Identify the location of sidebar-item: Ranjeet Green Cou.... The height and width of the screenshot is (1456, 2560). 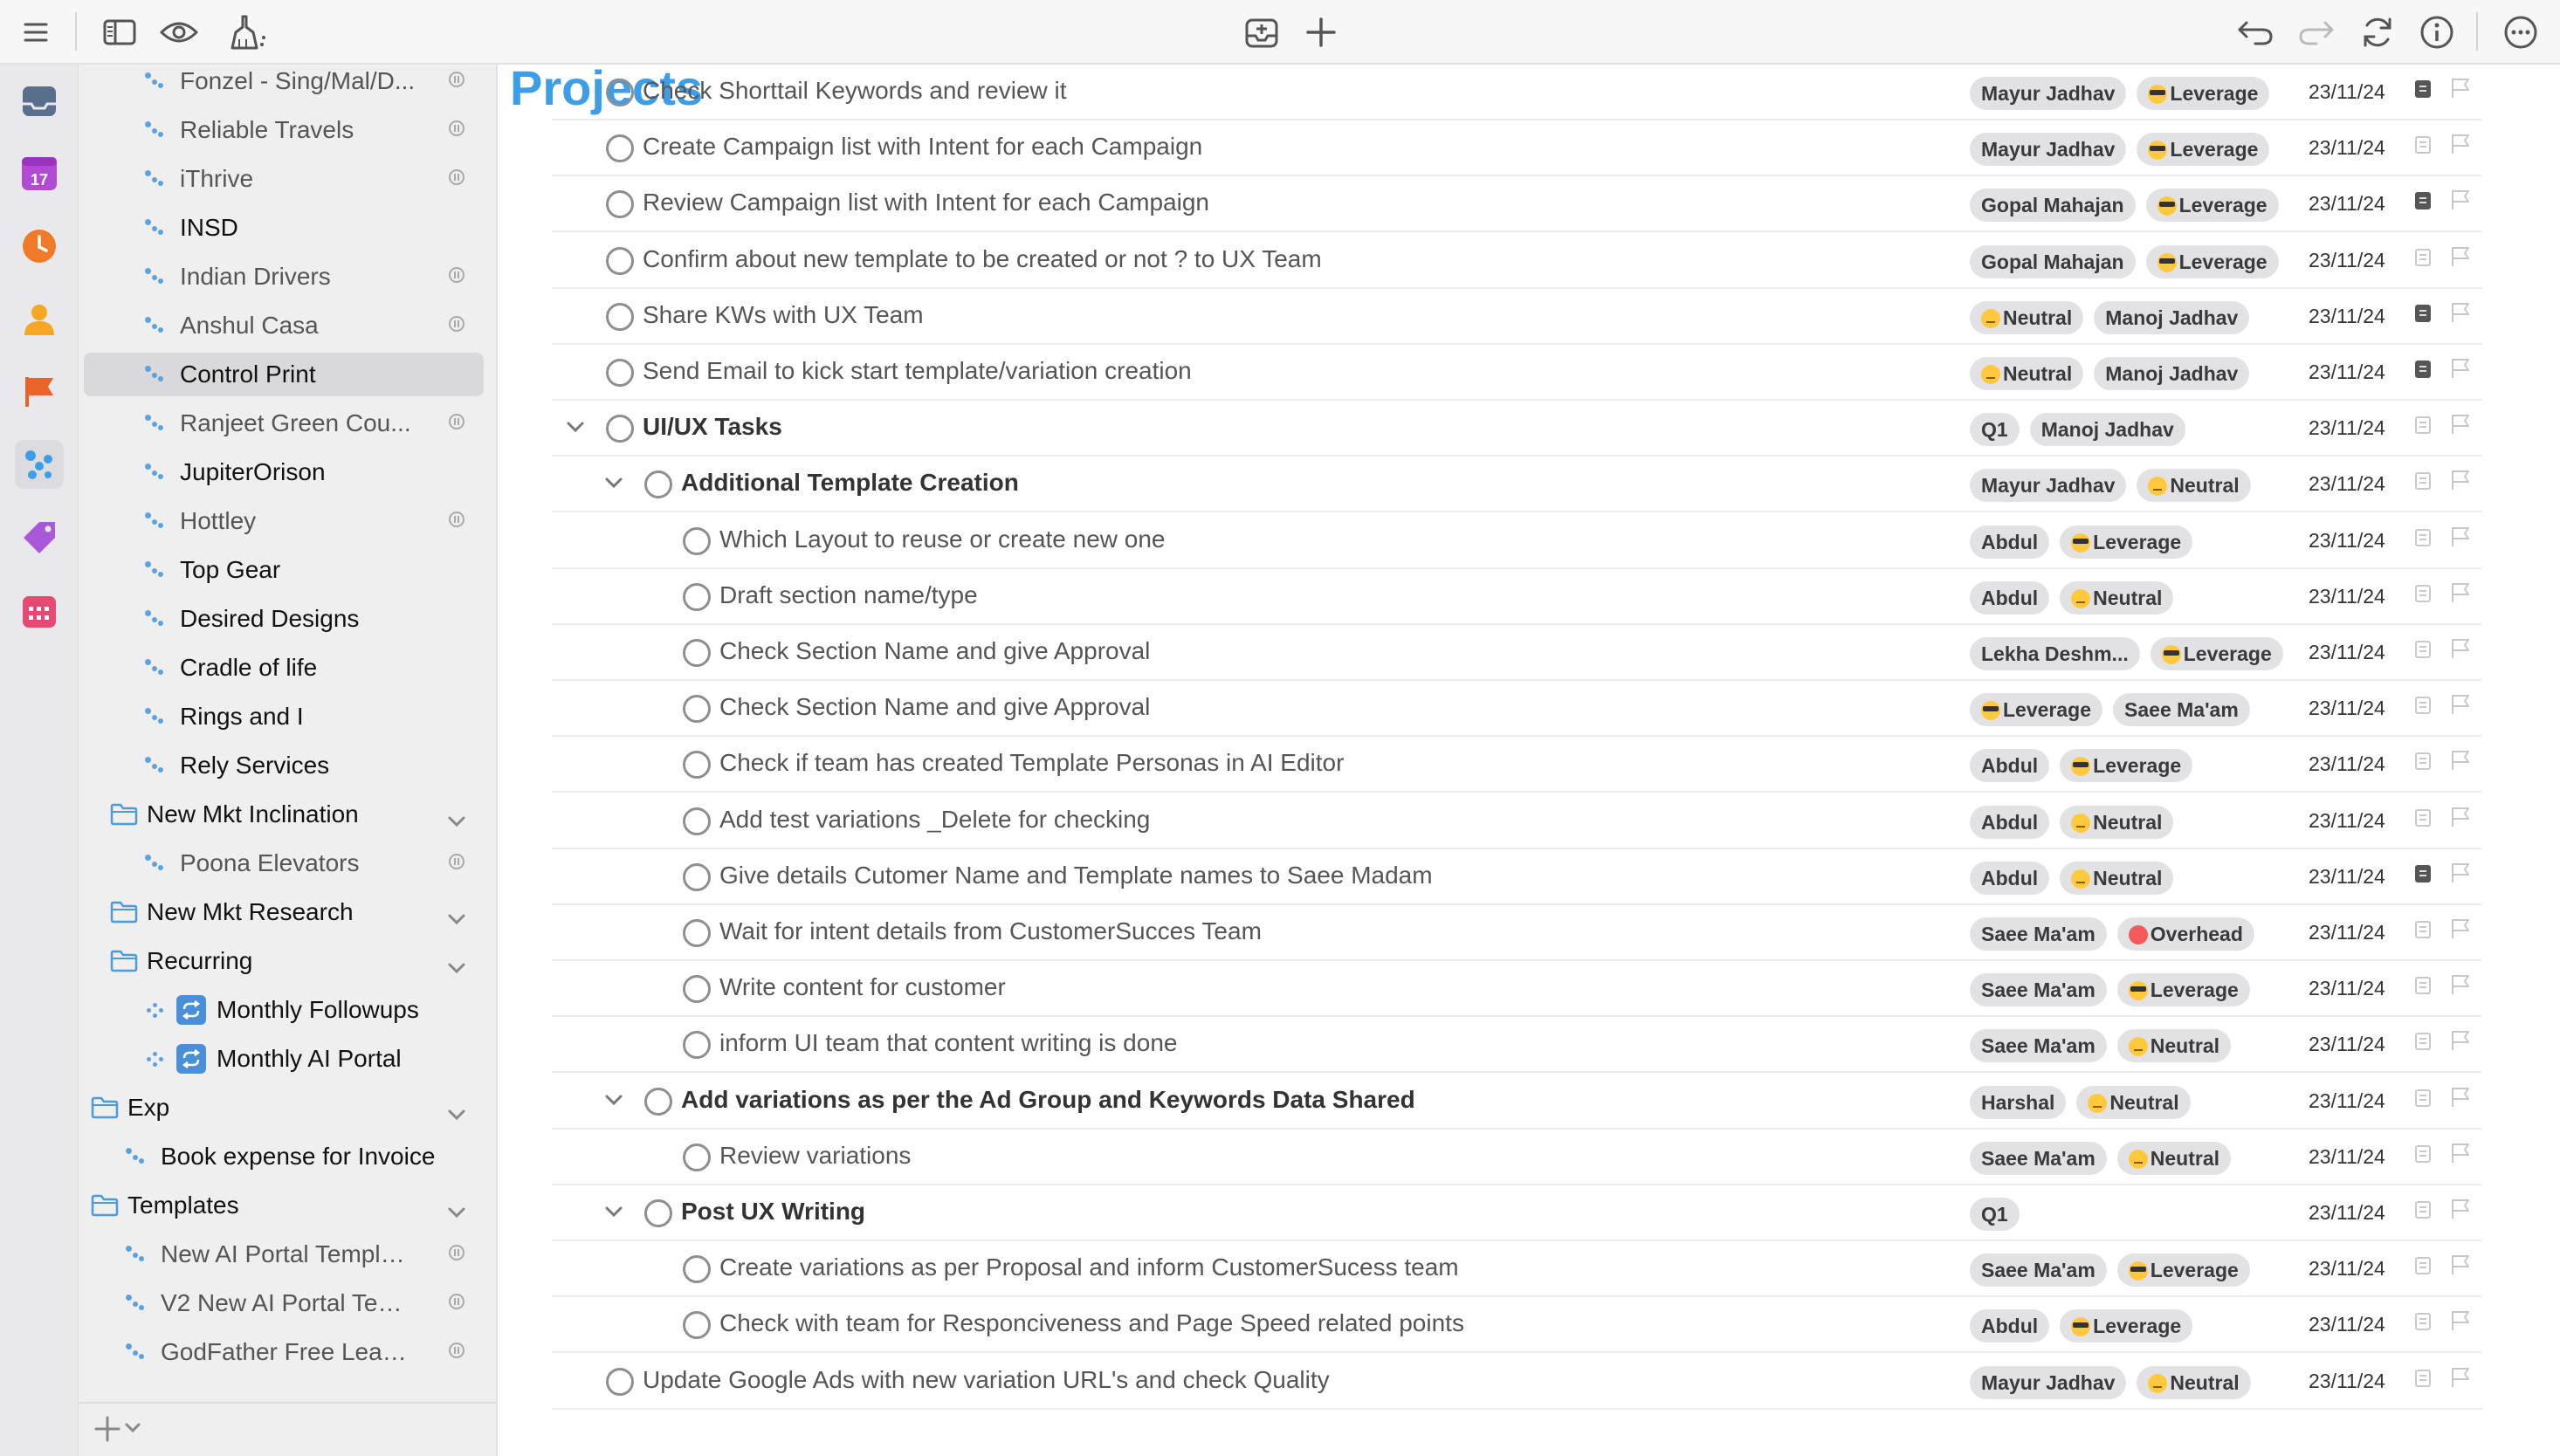
(284, 423).